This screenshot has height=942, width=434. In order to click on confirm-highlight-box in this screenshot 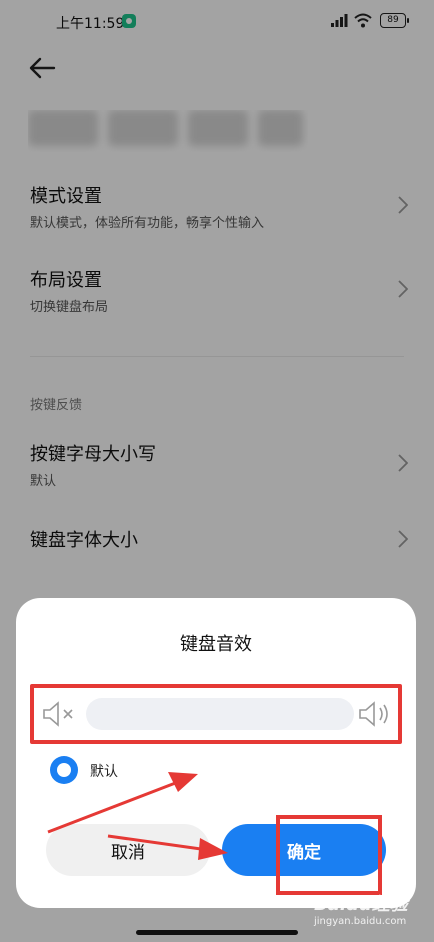, I will do `click(329, 855)`.